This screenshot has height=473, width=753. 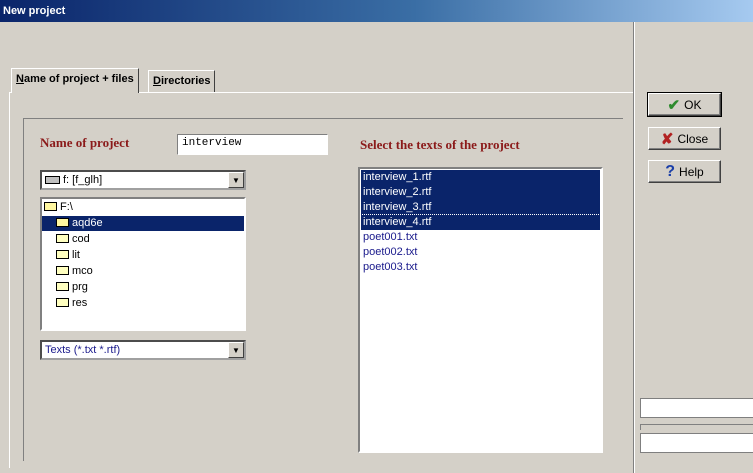 What do you see at coordinates (87, 223) in the screenshot?
I see `folder-tree-label: aqd6e` at bounding box center [87, 223].